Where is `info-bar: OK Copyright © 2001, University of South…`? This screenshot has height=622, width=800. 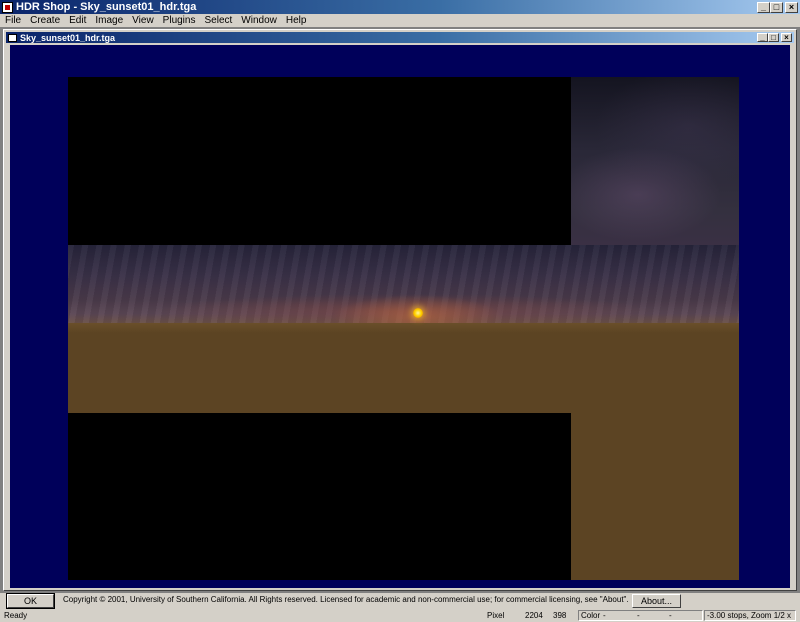 info-bar: OK Copyright © 2001, University of South… is located at coordinates (400, 601).